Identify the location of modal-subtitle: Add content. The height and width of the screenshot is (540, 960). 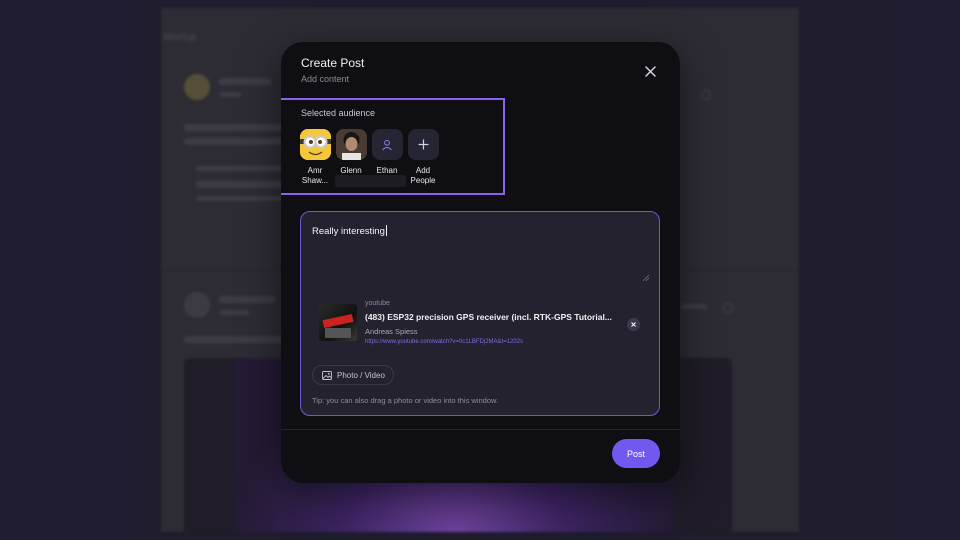
(325, 79).